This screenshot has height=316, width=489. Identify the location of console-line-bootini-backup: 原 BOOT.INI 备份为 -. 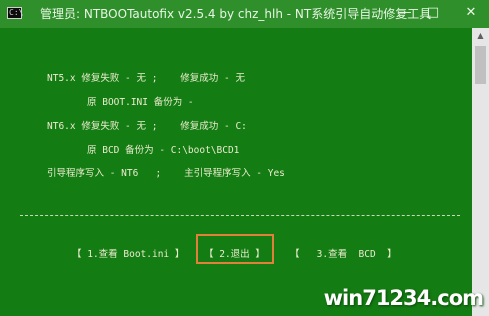
(140, 102).